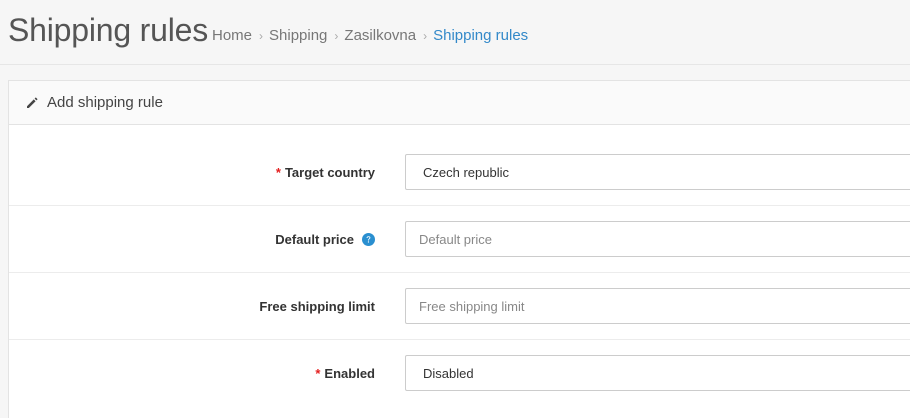 This screenshot has width=910, height=418. I want to click on enabled-label: * Enabled, so click(345, 373).